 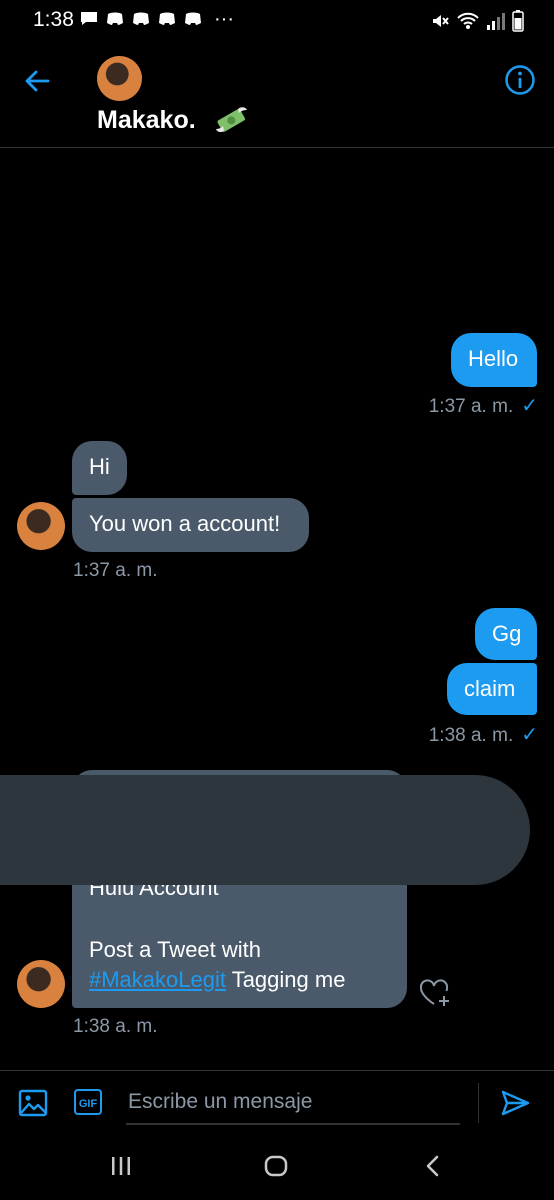 What do you see at coordinates (146, 120) in the screenshot?
I see `contact-name: Makako.` at bounding box center [146, 120].